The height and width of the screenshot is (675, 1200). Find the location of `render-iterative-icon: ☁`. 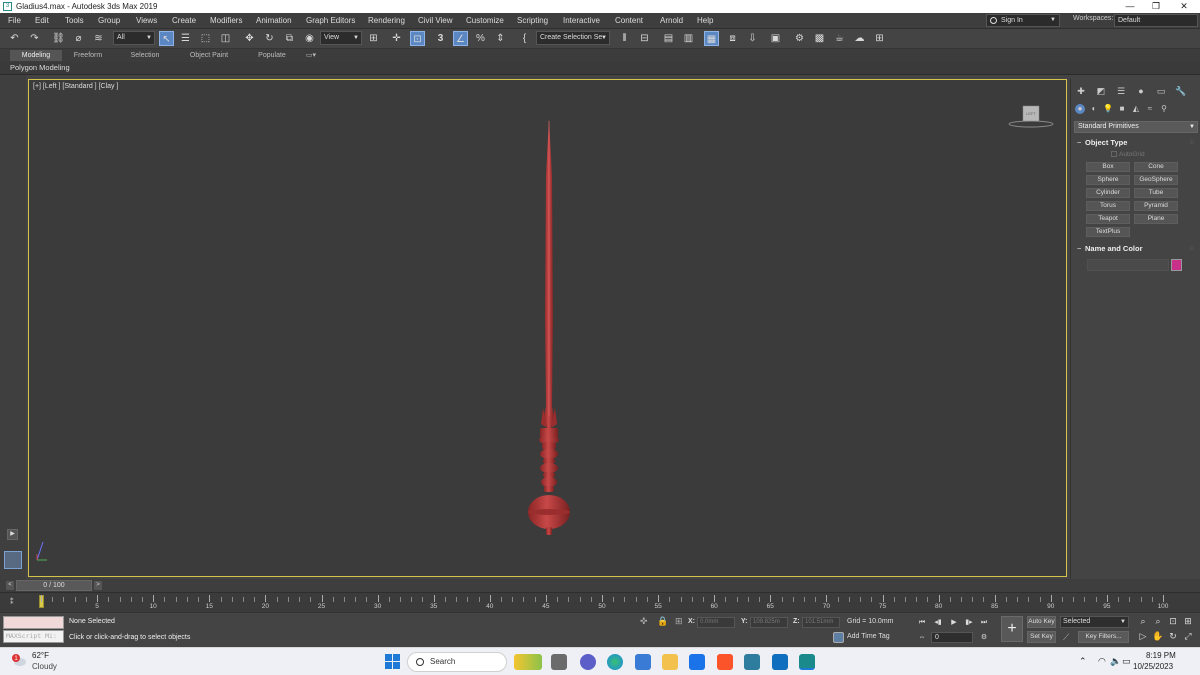

render-iterative-icon: ☁ is located at coordinates (859, 38).